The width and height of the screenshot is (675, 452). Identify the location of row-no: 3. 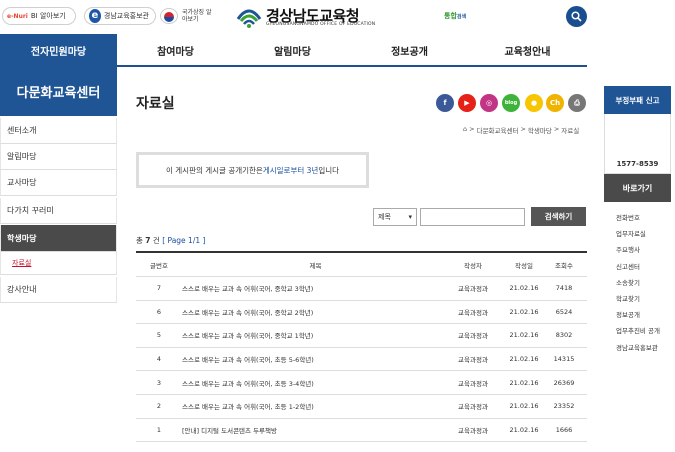
(159, 382).